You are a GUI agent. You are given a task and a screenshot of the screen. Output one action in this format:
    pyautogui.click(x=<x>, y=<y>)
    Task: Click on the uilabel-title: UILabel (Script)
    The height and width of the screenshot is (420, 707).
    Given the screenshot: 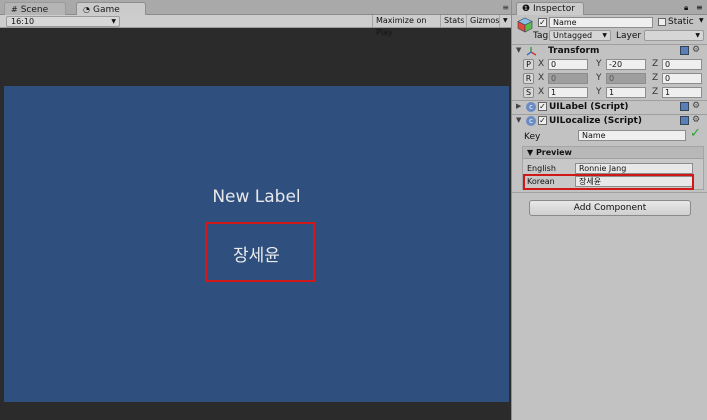 What is the action you would take?
    pyautogui.click(x=589, y=107)
    